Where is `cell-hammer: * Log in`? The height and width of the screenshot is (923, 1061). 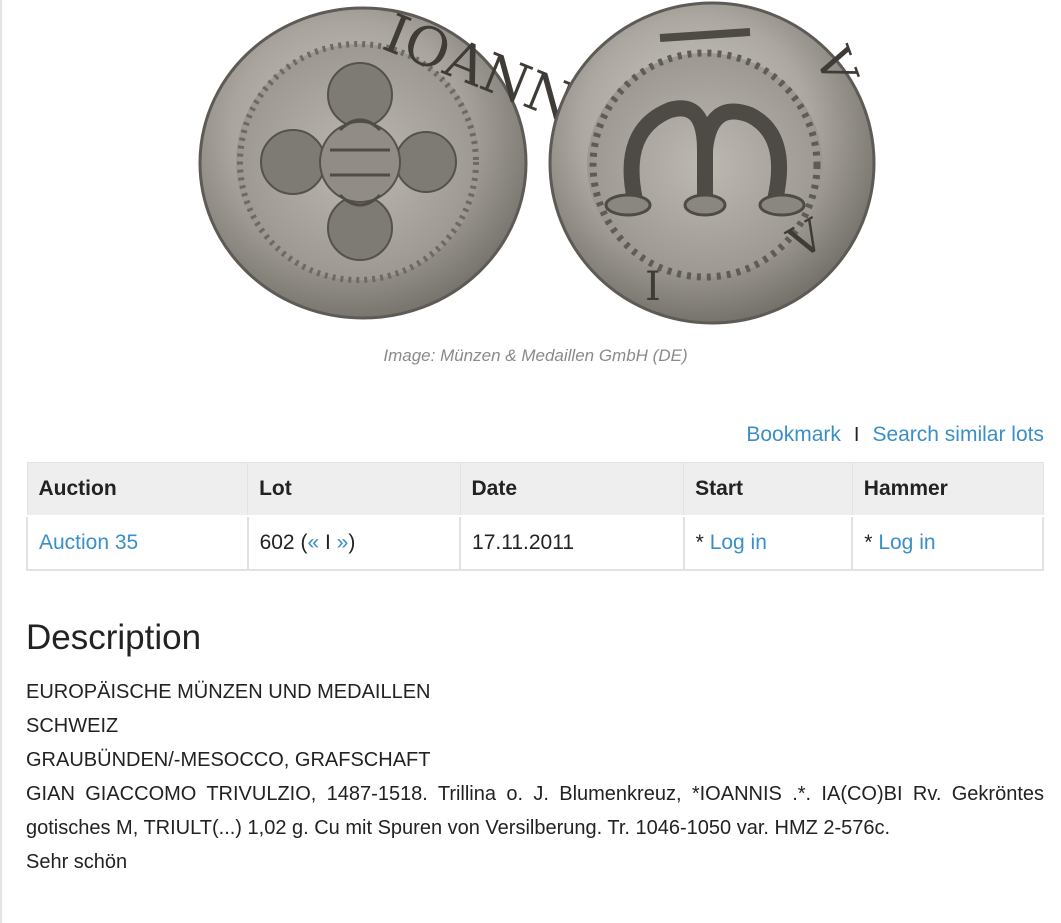 cell-hammer: * Log in is located at coordinates (947, 543).